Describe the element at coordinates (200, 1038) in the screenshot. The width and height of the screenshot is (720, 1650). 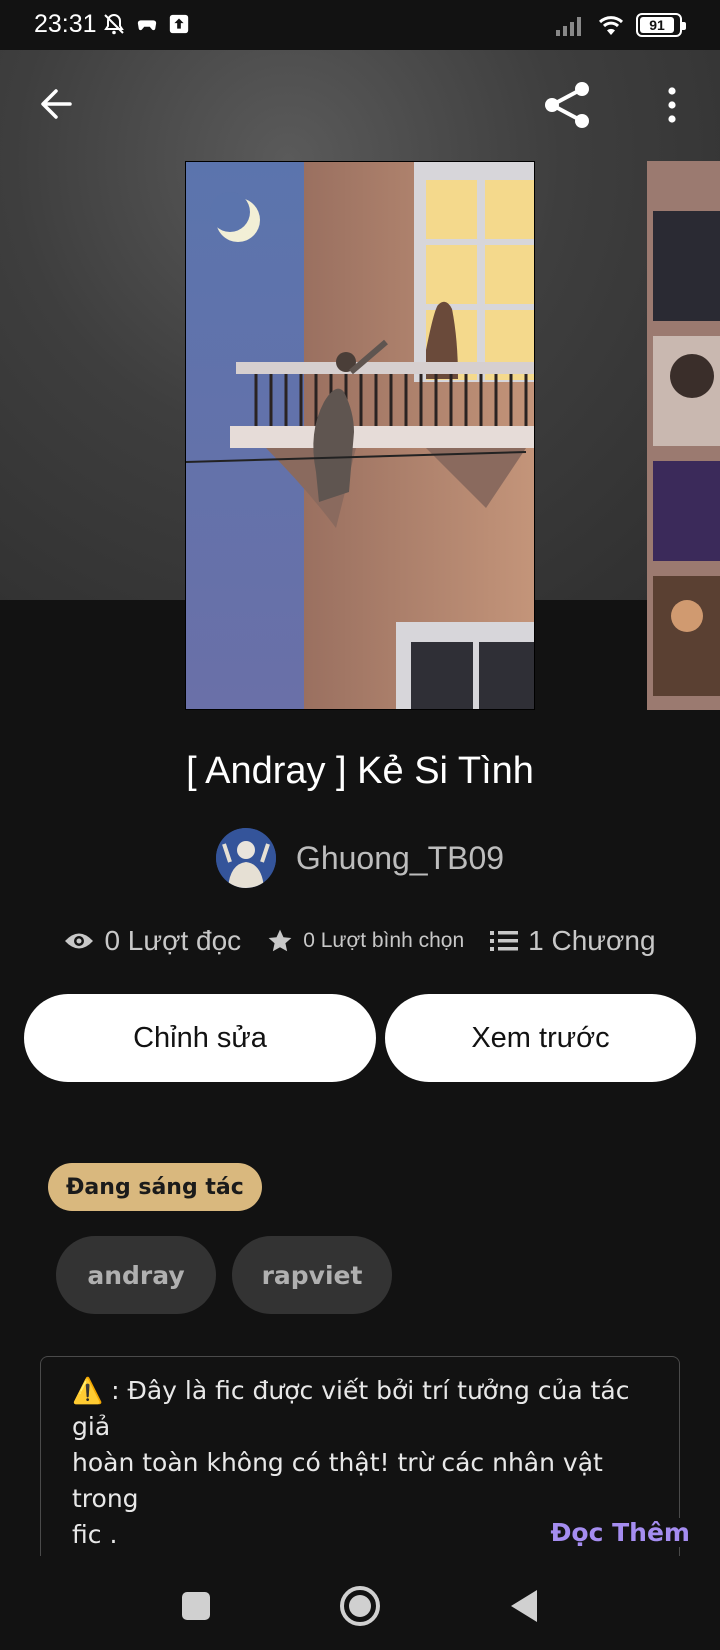
I see `edit-button: Chỉnh sửa` at that location.